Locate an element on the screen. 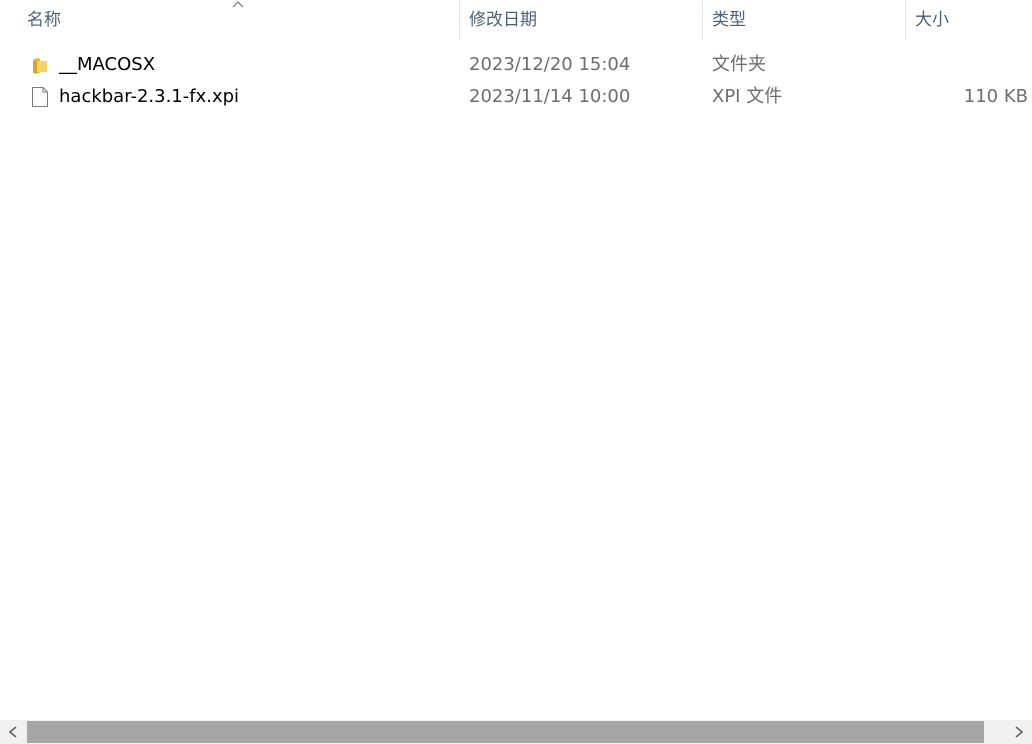 This screenshot has height=744, width=1032. column-header-size: 大小 is located at coordinates (932, 20).